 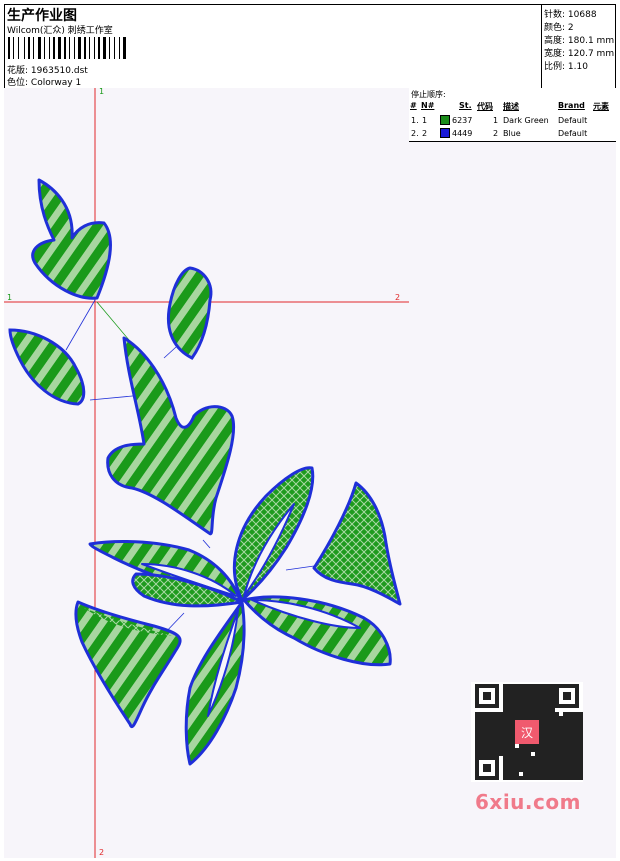 What do you see at coordinates (428, 94) in the screenshot?
I see `stop-sequence-label: 停止顺序:` at bounding box center [428, 94].